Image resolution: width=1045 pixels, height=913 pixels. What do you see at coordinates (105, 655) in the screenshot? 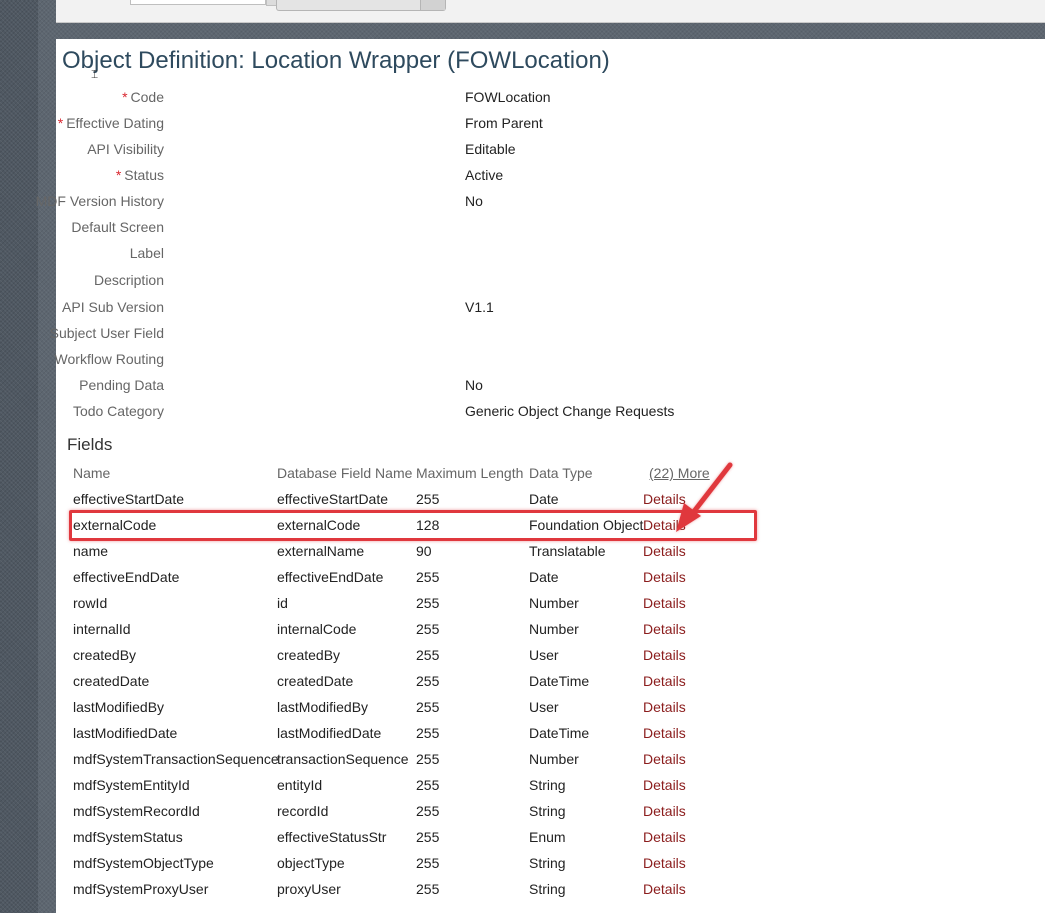
I see `field-name: createdBy` at bounding box center [105, 655].